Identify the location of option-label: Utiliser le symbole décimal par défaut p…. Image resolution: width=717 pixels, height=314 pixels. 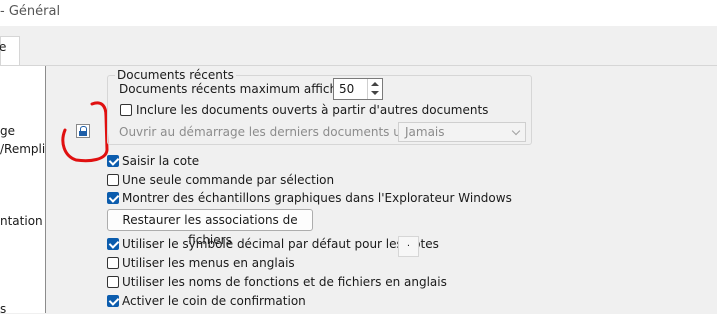
(280, 244).